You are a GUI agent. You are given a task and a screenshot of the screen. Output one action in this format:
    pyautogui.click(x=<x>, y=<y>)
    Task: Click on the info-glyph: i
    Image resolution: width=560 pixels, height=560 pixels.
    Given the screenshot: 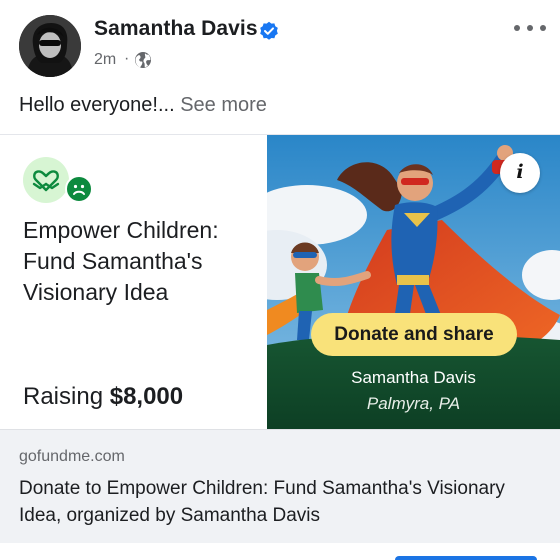 What is the action you would take?
    pyautogui.click(x=520, y=172)
    